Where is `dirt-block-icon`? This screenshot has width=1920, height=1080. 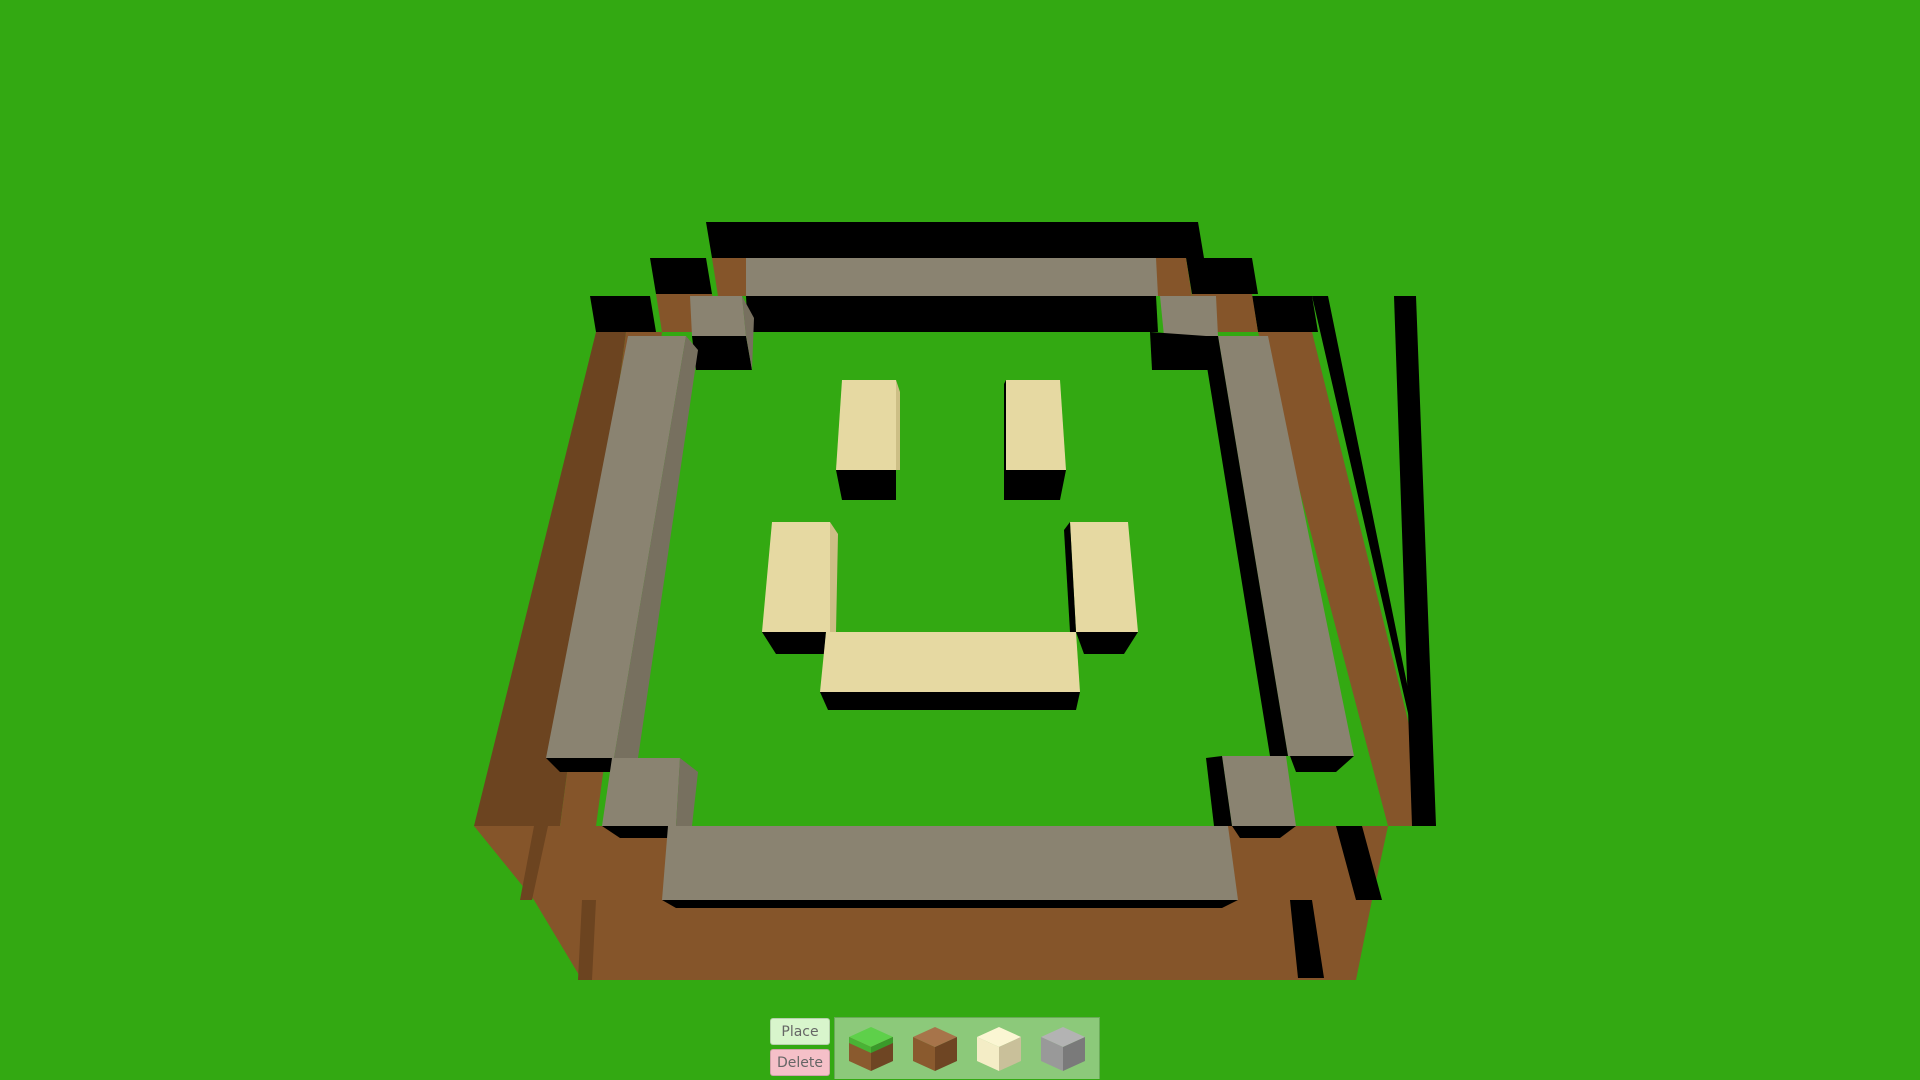 dirt-block-icon is located at coordinates (935, 1049).